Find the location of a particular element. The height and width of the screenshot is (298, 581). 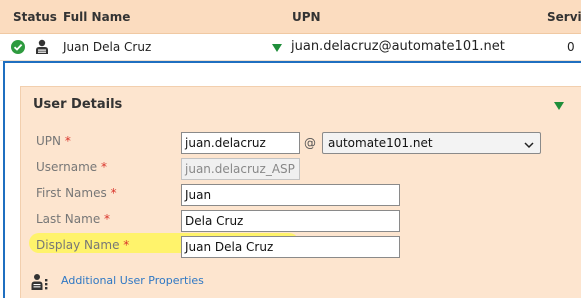

username-label: Username * is located at coordinates (71, 167).